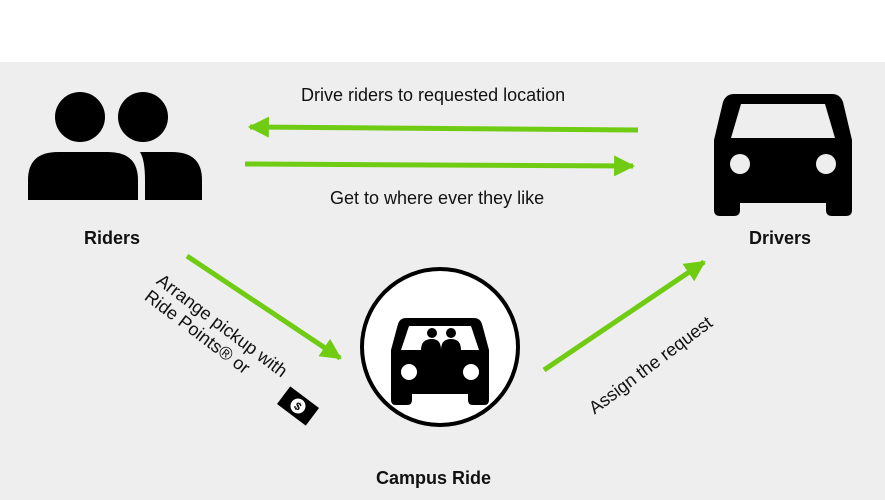 The height and width of the screenshot is (500, 885). What do you see at coordinates (433, 95) in the screenshot?
I see `edge-label-drive-riders: Drive riders to requested location` at bounding box center [433, 95].